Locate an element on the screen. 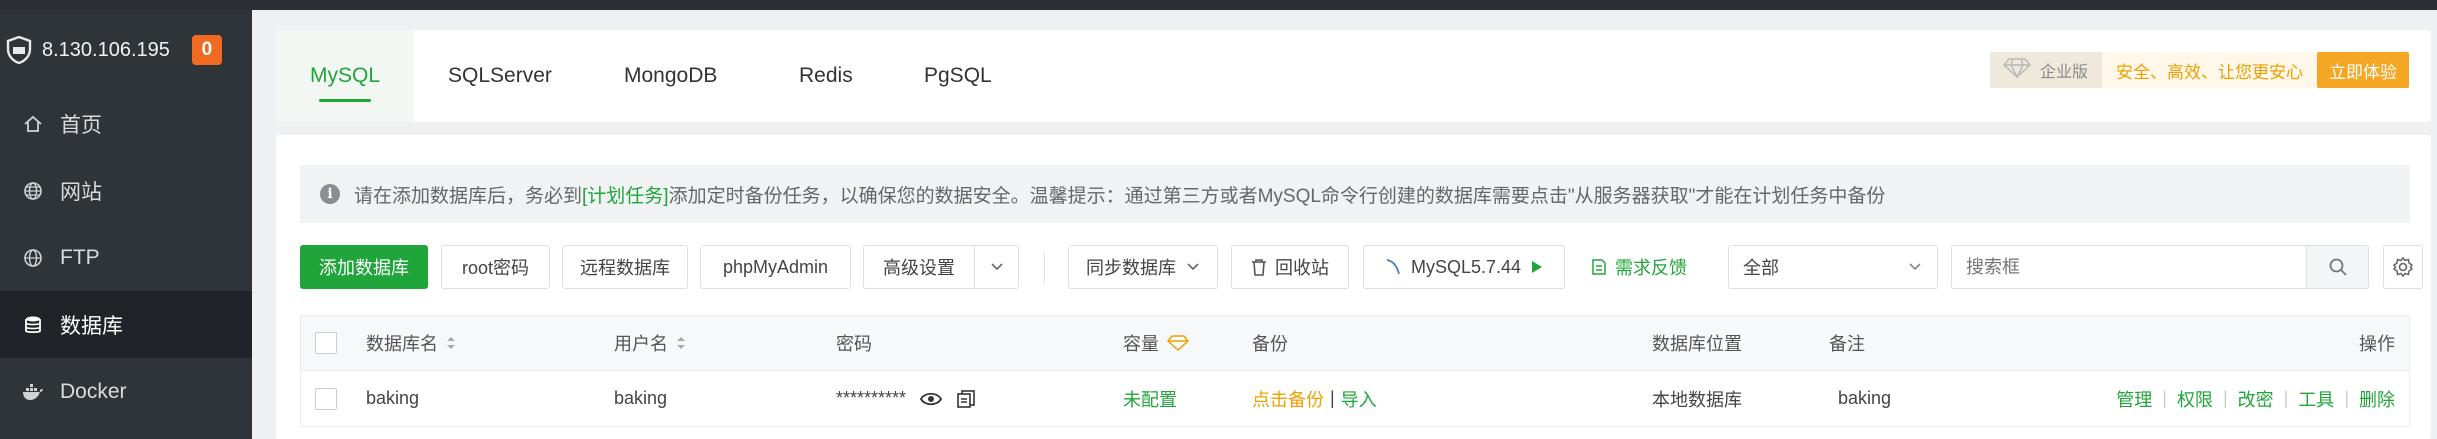  tab-mysql: MySQL is located at coordinates (345, 76).